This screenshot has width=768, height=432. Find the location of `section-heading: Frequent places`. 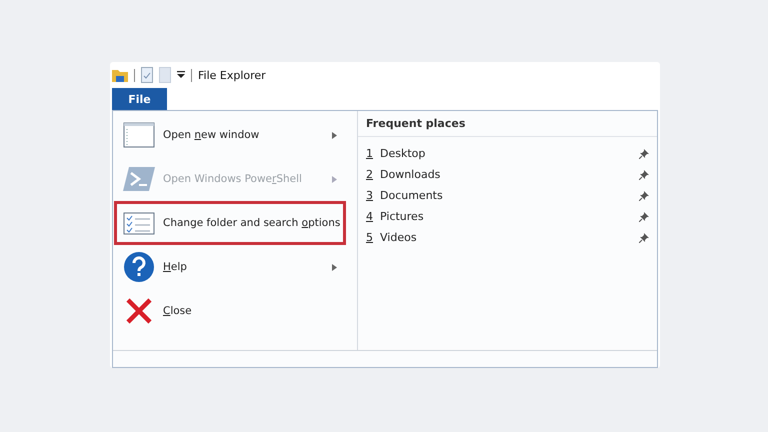

section-heading: Frequent places is located at coordinates (507, 124).